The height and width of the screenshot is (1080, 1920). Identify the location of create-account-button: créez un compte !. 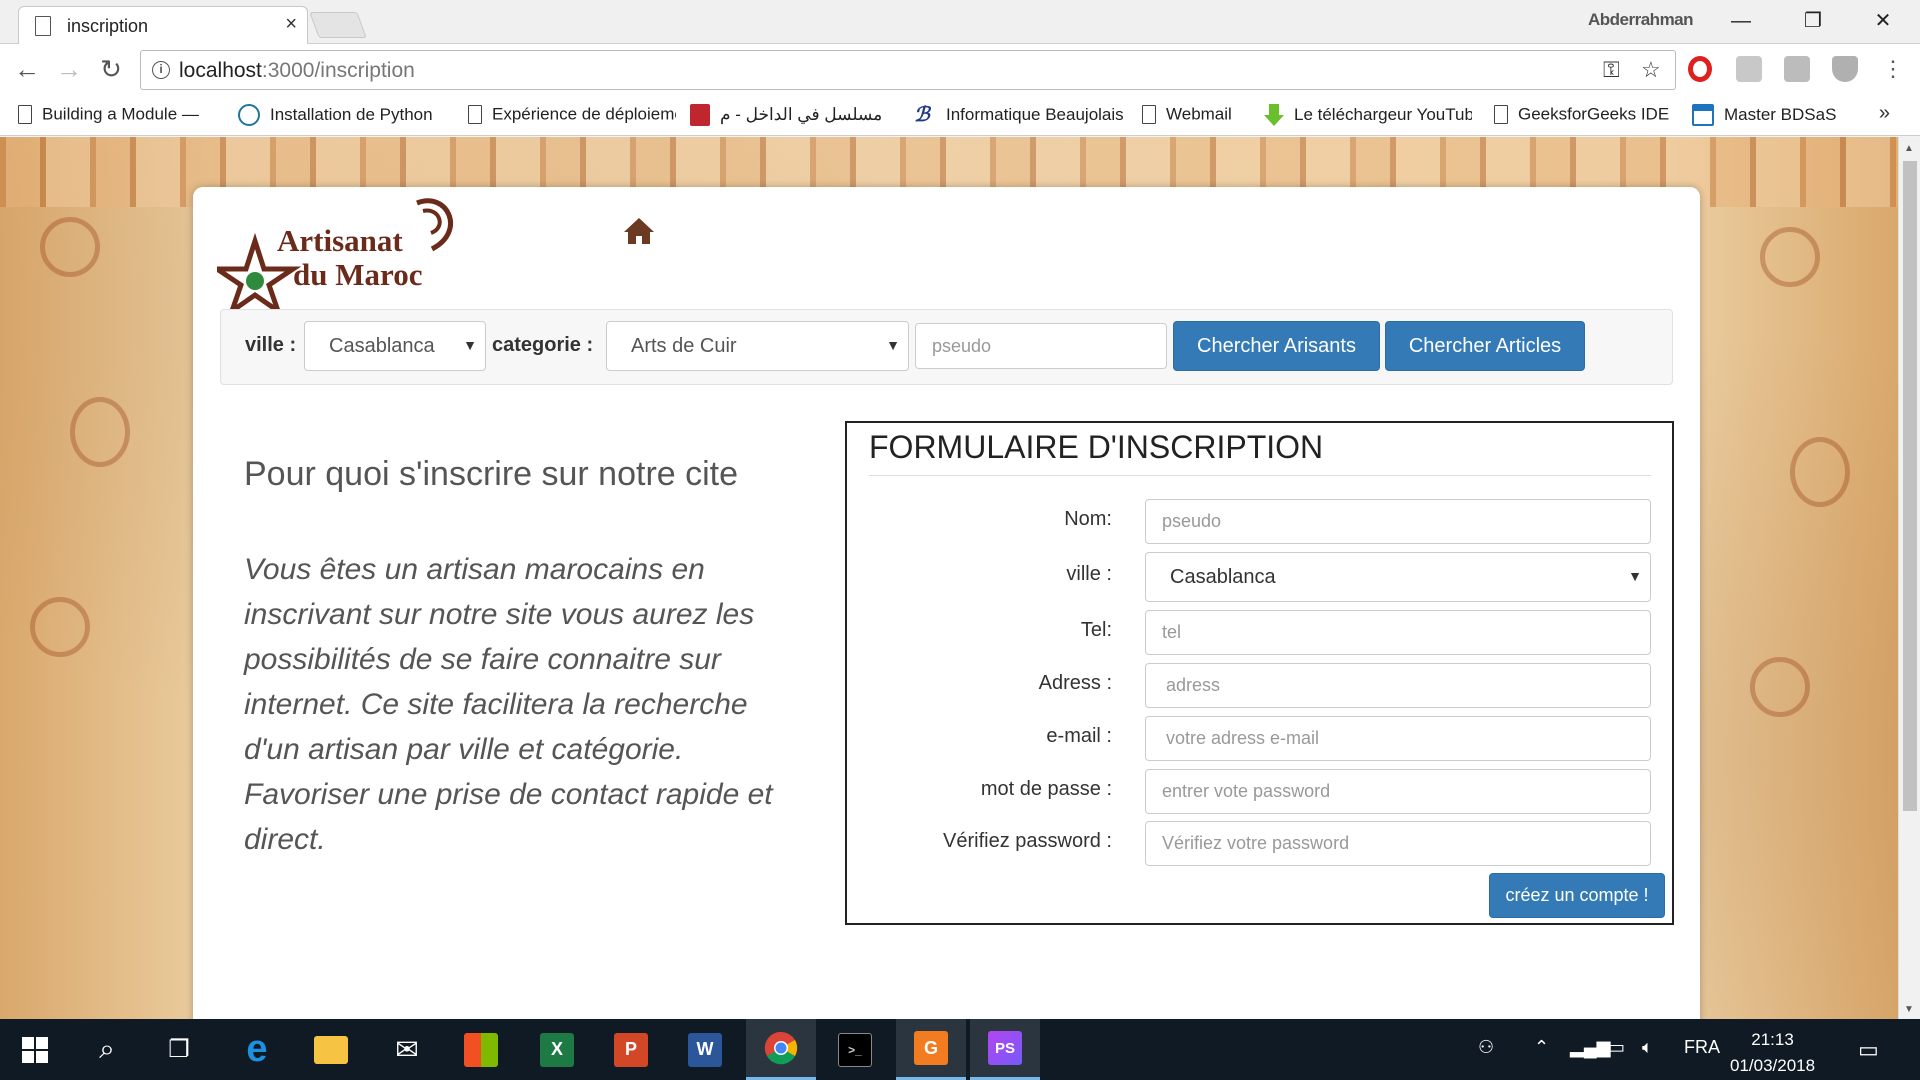
(1577, 895).